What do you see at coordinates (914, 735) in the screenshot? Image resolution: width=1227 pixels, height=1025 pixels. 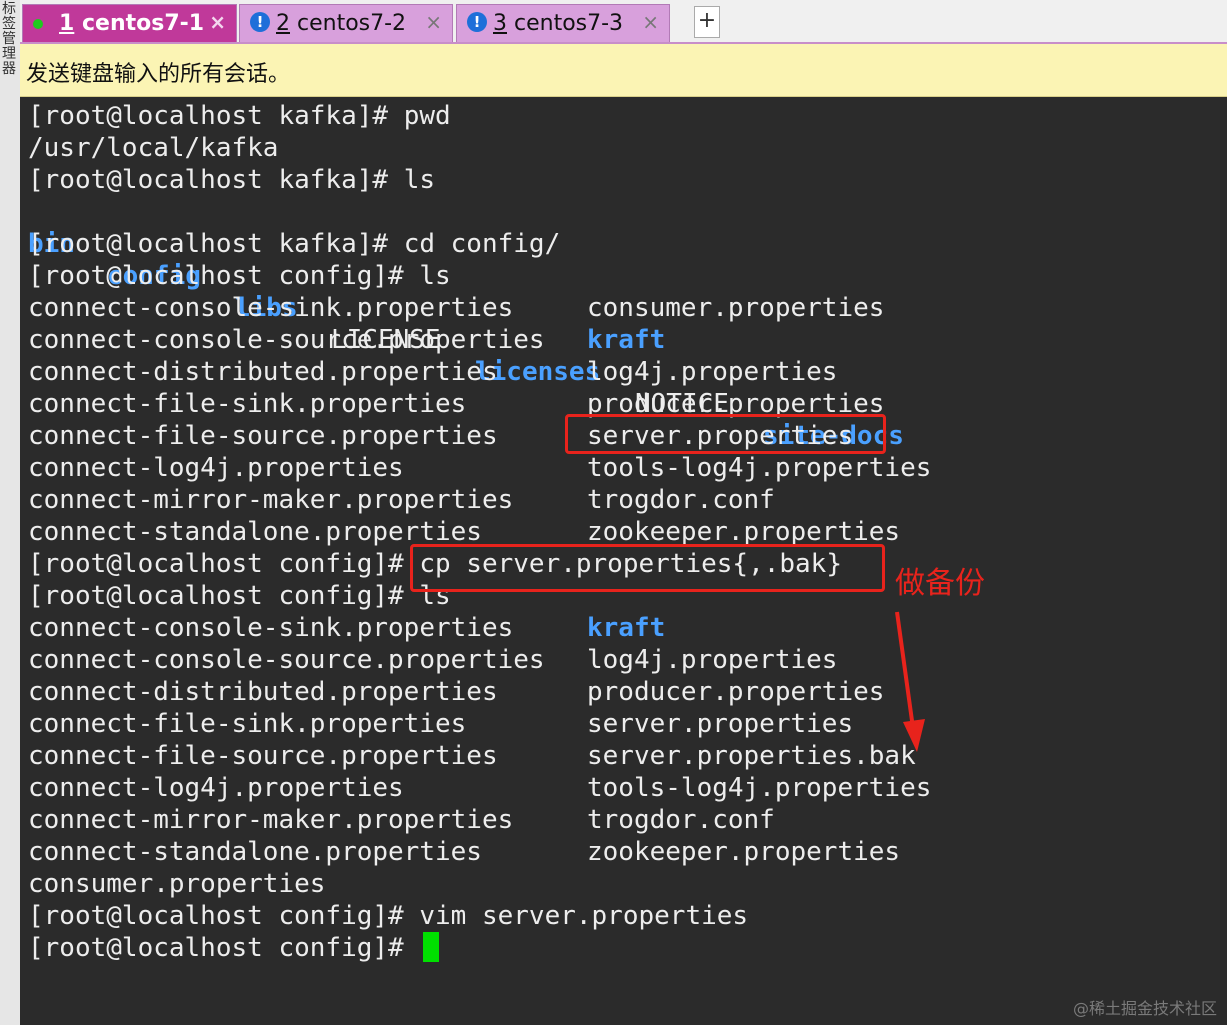 I see `arrow-head` at bounding box center [914, 735].